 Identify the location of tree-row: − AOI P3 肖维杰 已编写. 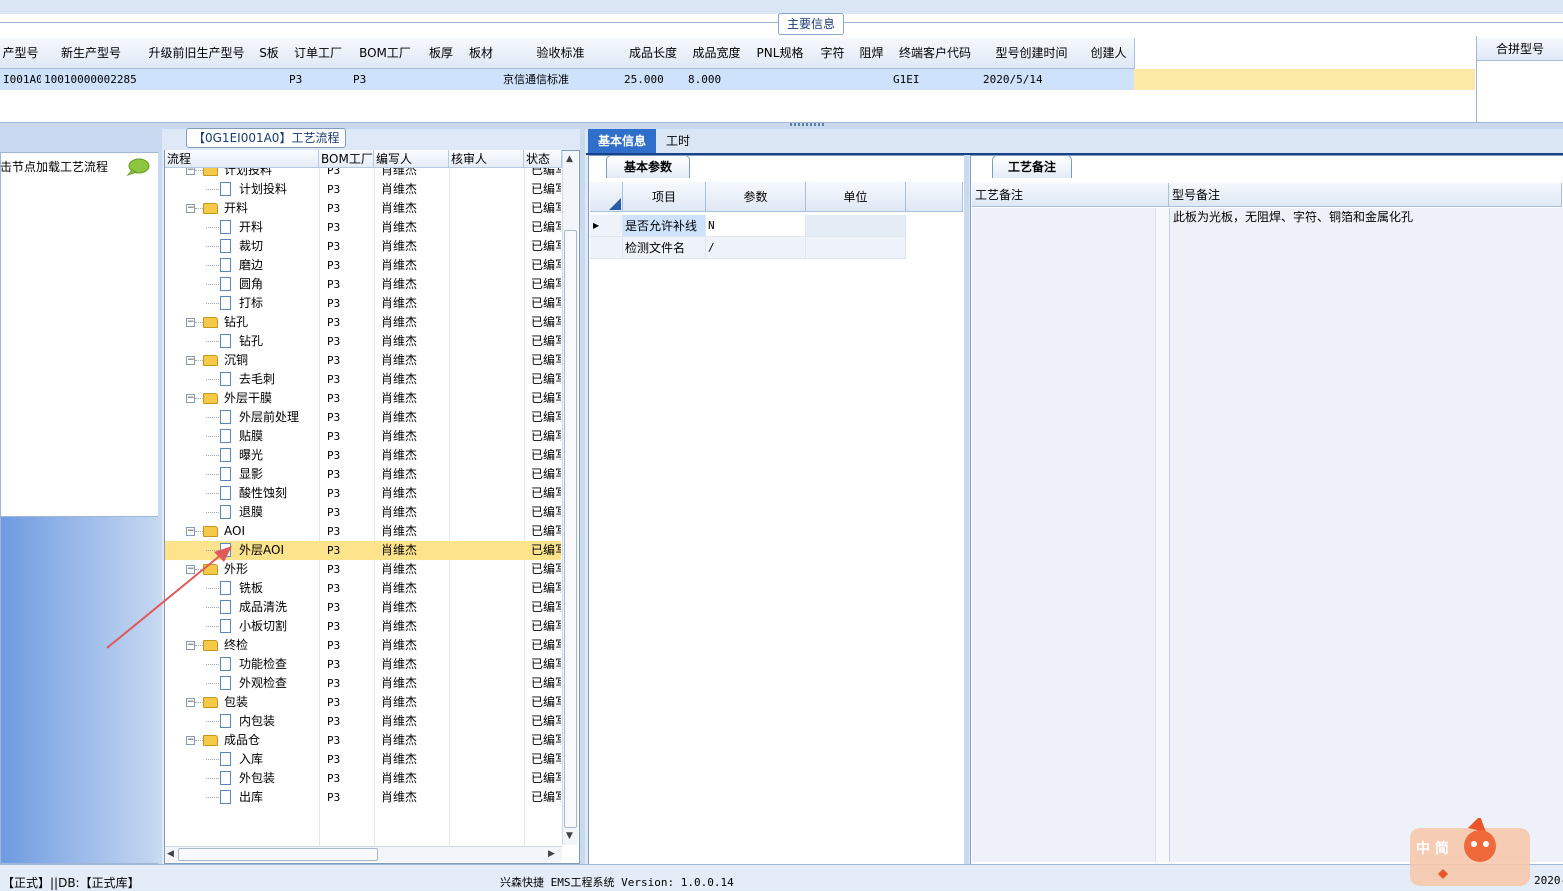
(363, 531).